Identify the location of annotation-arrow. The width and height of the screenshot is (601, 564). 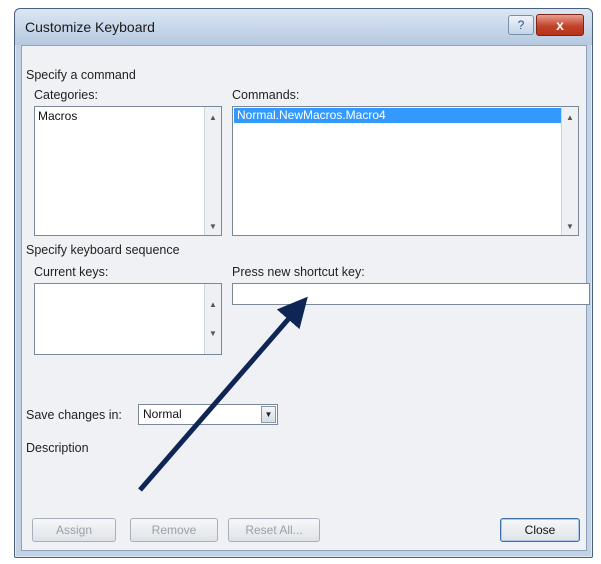
(223, 394).